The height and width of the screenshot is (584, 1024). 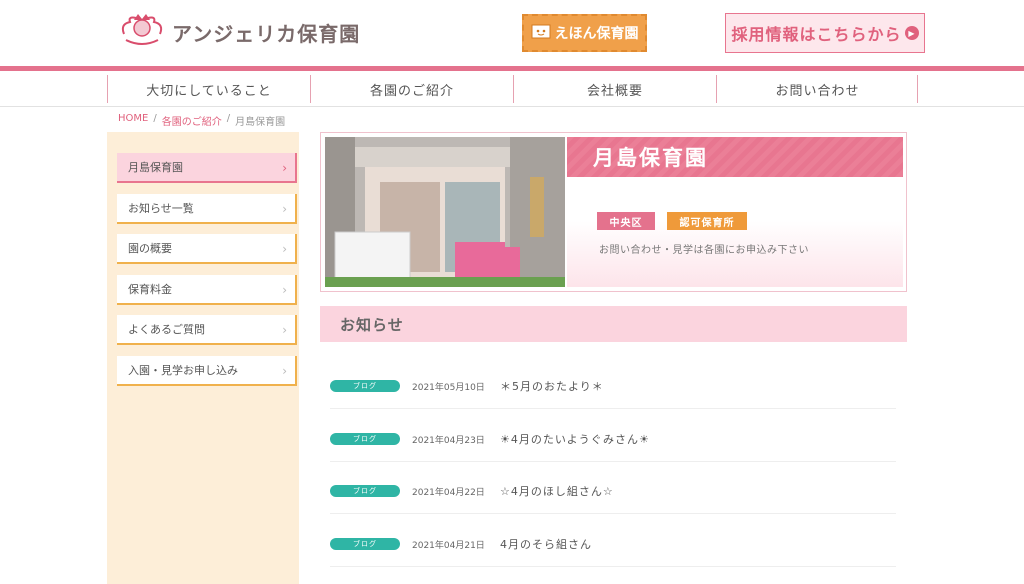 I want to click on sidebar-item-label: 月島保育園, so click(x=155, y=167).